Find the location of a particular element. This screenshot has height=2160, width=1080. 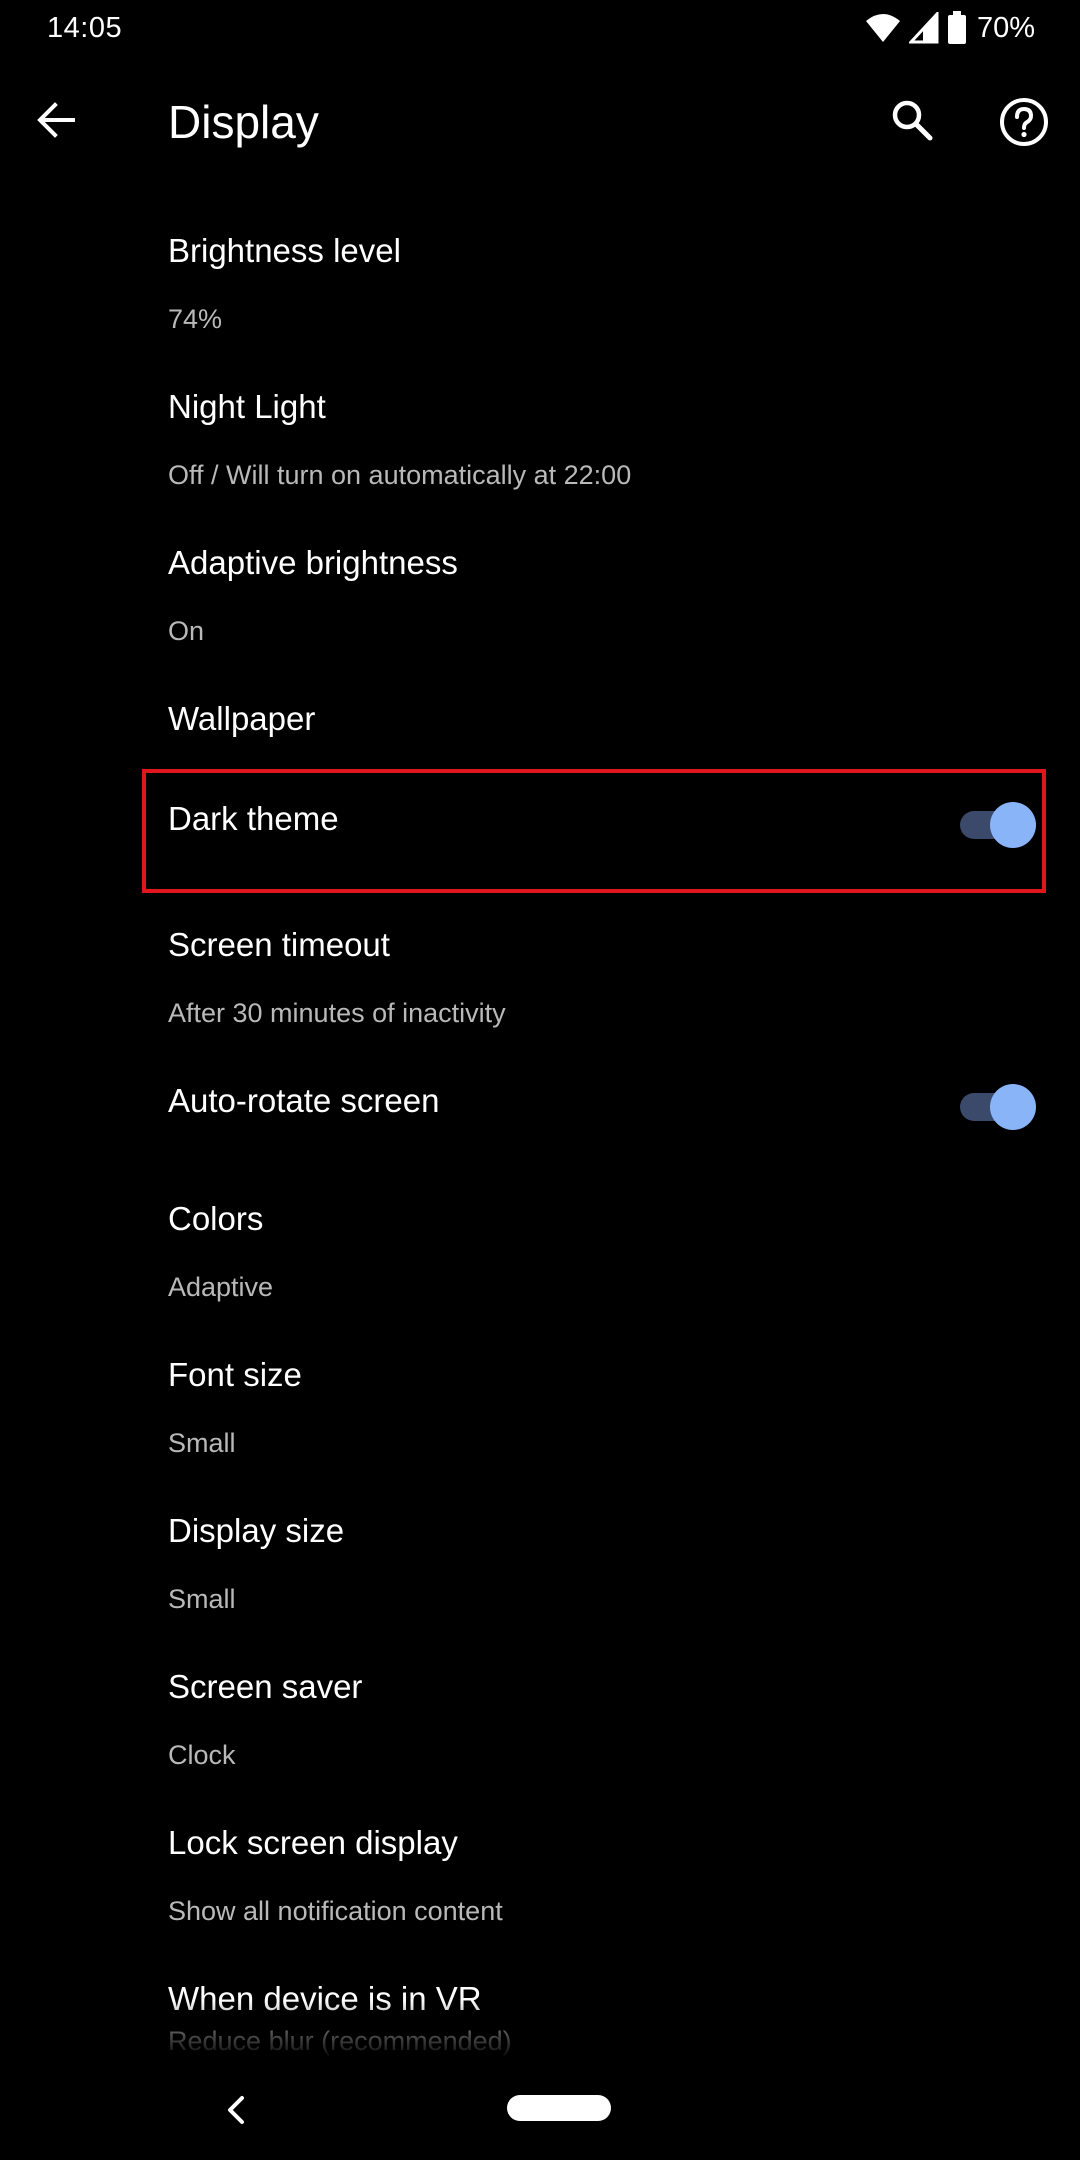

search-icon is located at coordinates (912, 122).